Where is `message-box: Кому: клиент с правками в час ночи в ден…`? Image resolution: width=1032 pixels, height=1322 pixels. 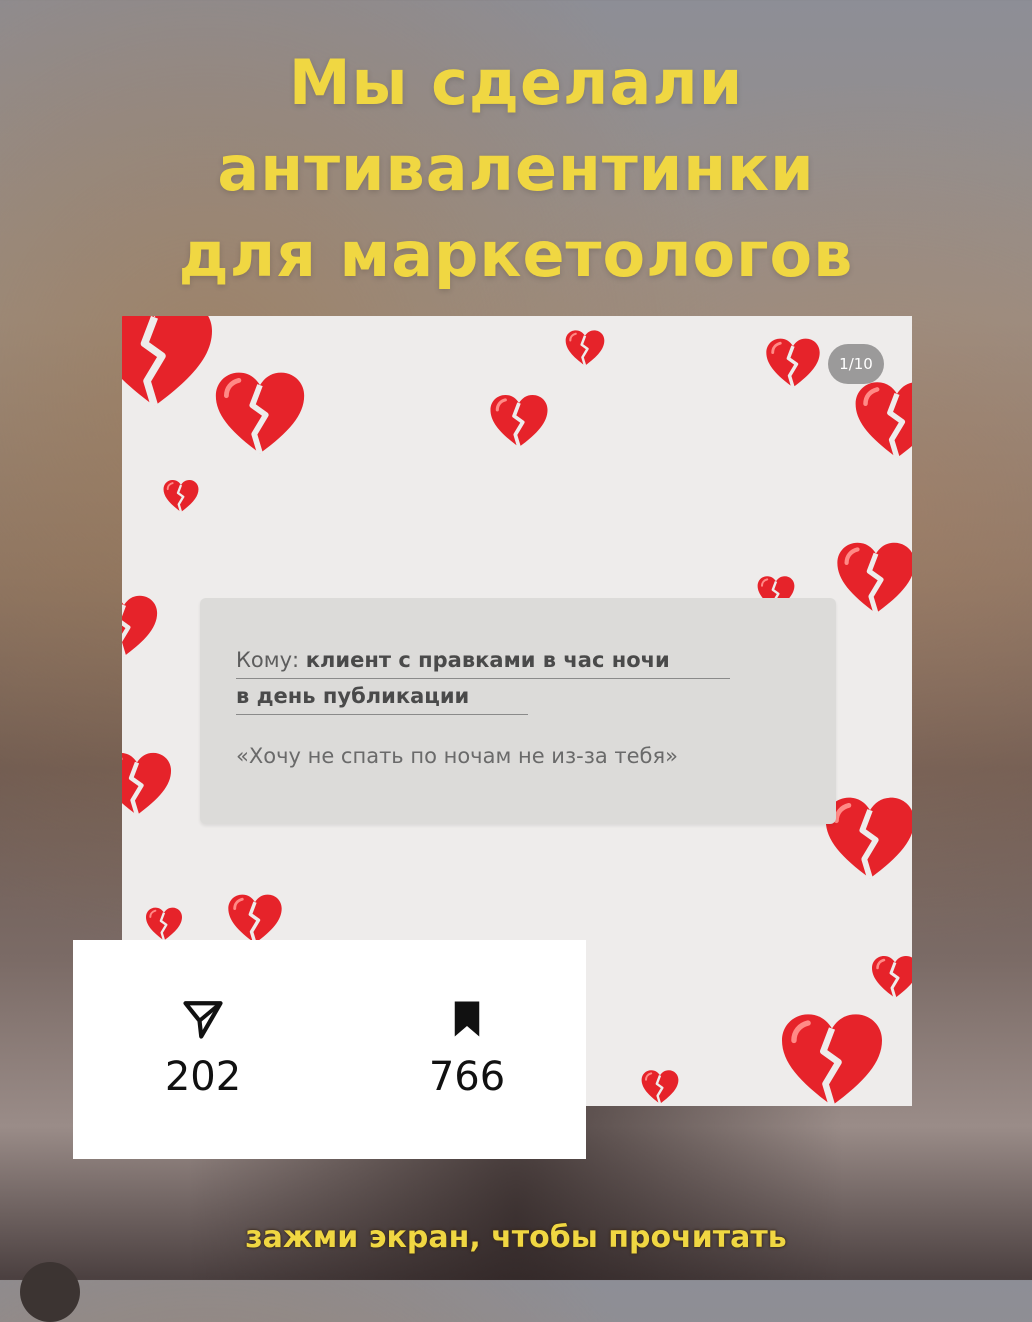
message-box: Кому: клиент с правками в час ночи в ден… is located at coordinates (518, 711).